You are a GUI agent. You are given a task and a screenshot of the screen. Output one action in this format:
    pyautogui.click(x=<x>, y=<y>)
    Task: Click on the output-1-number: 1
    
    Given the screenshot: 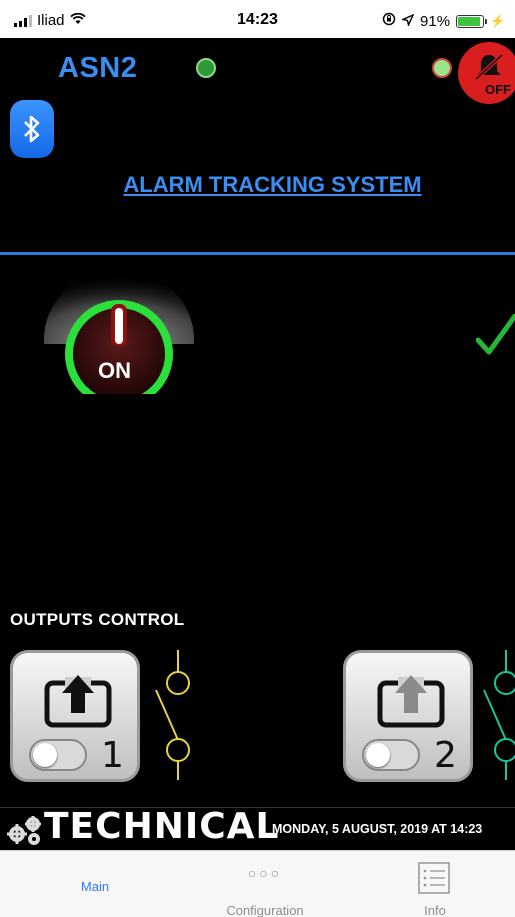 What is the action you would take?
    pyautogui.click(x=112, y=755)
    